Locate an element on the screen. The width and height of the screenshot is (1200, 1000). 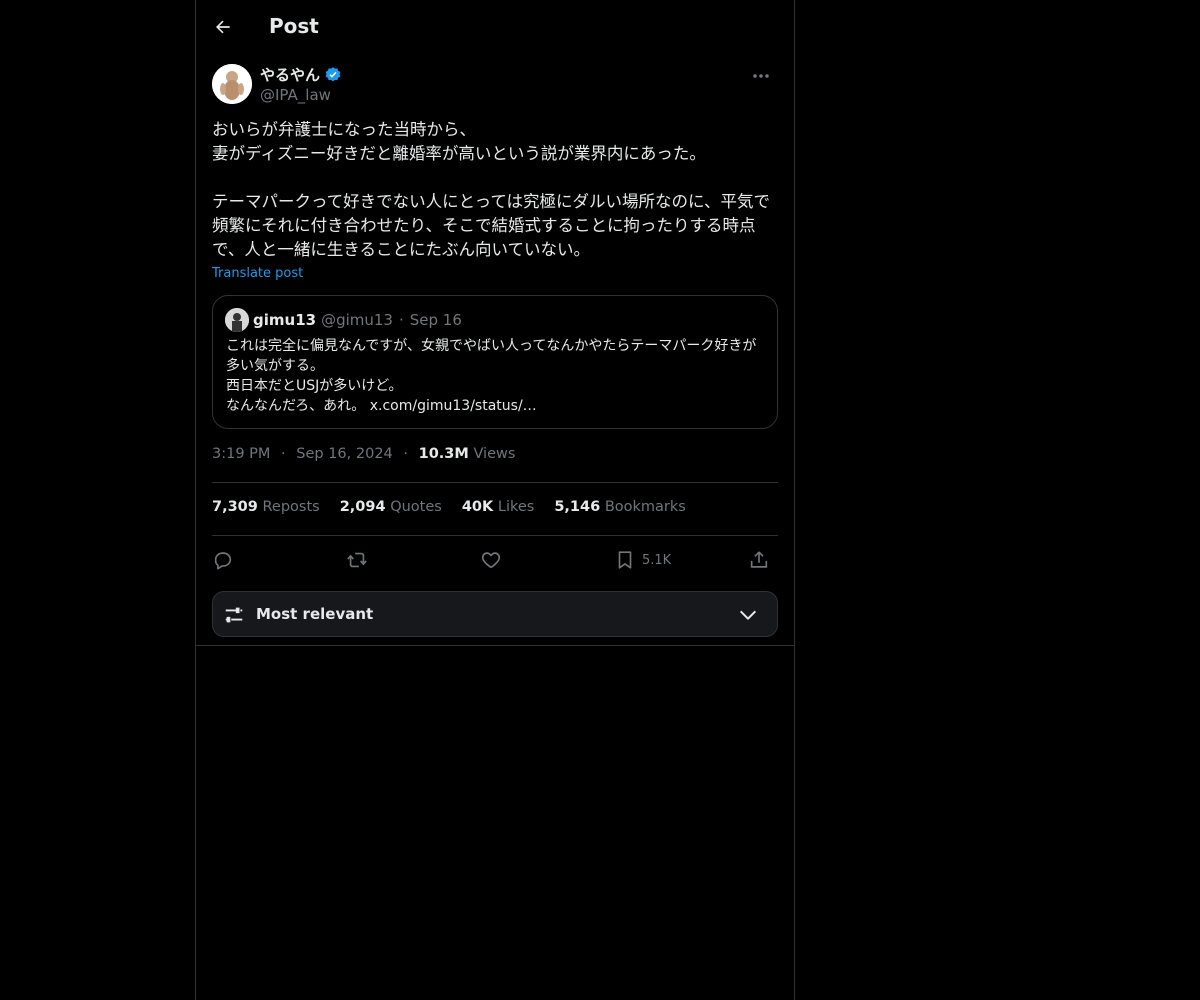
heart-icon is located at coordinates (491, 560).